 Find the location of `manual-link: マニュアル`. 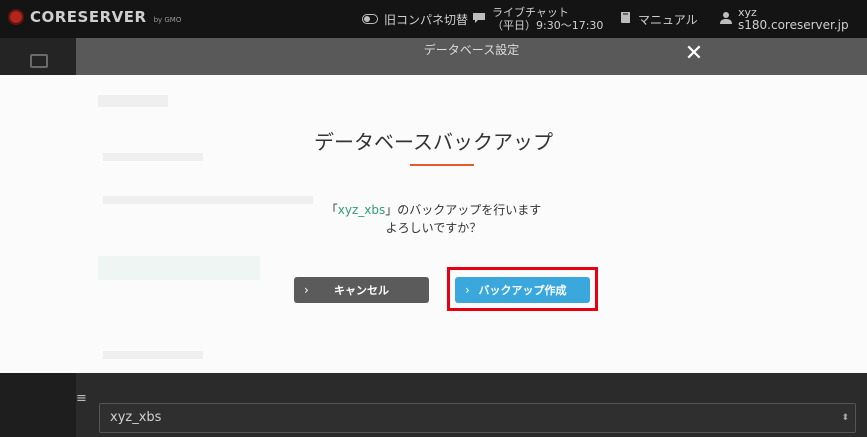

manual-link: マニュアル is located at coordinates (659, 19).